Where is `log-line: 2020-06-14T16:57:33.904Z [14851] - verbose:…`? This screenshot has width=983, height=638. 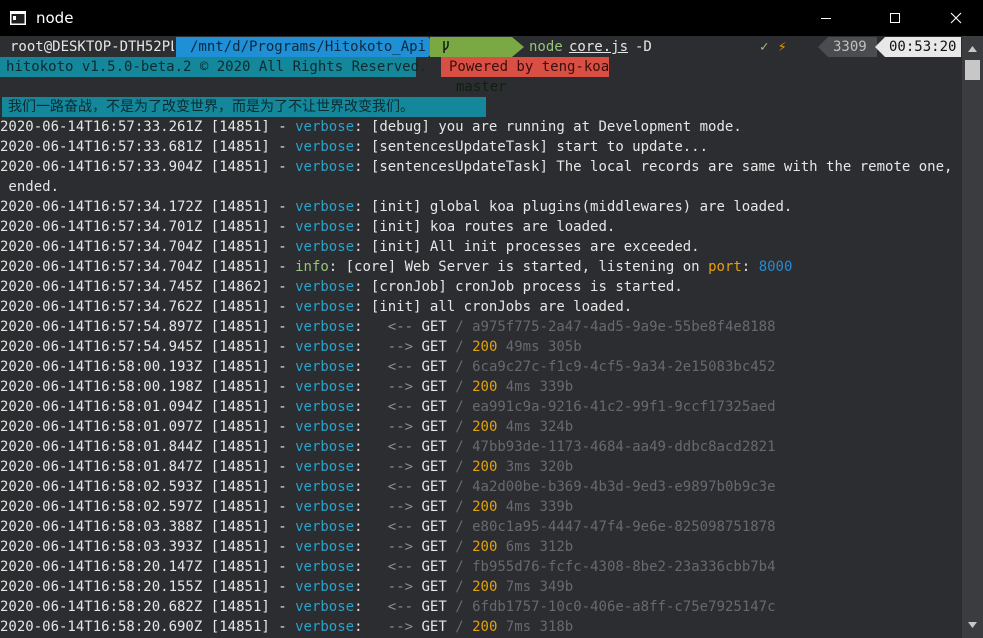 log-line: 2020-06-14T16:57:33.904Z [14851] - verbose:… is located at coordinates (481, 167).